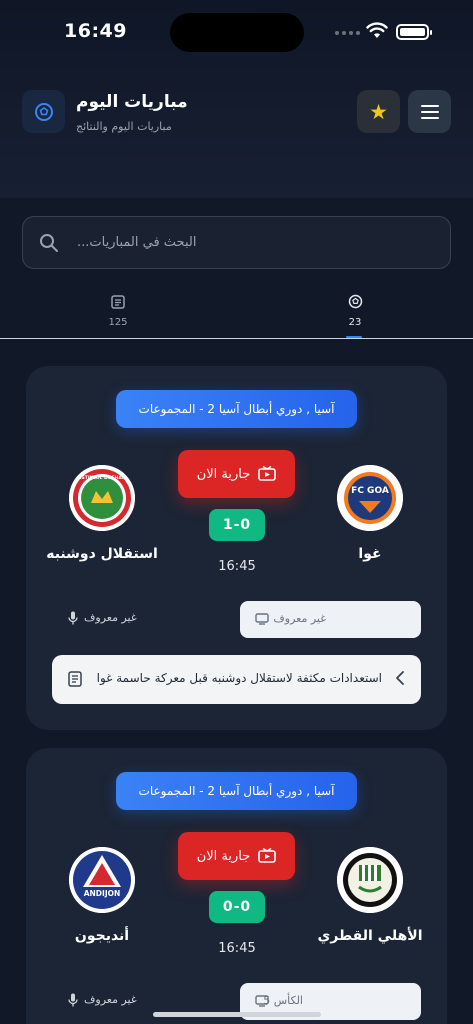 The width and height of the screenshot is (473, 1024). I want to click on score-badge: 0-0, so click(237, 907).